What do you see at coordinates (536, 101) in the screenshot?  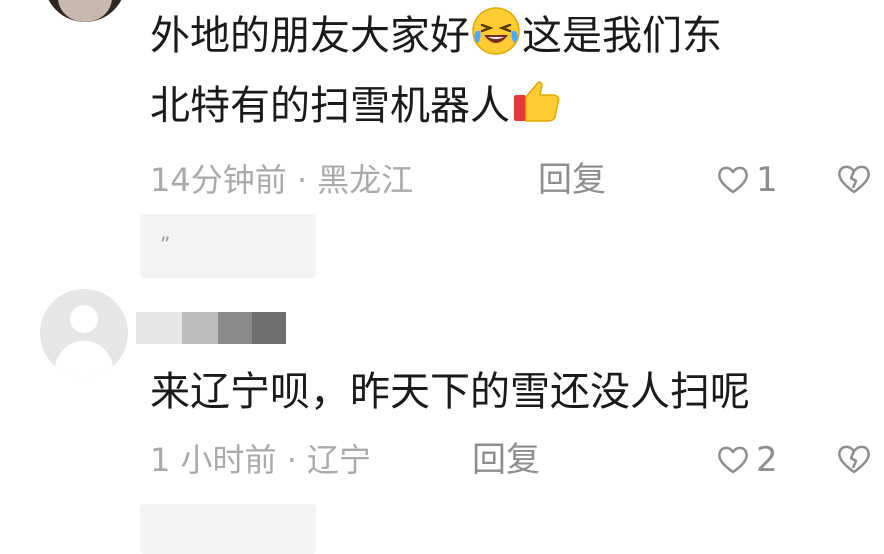 I see `thumbs-up-emoji-icon` at bounding box center [536, 101].